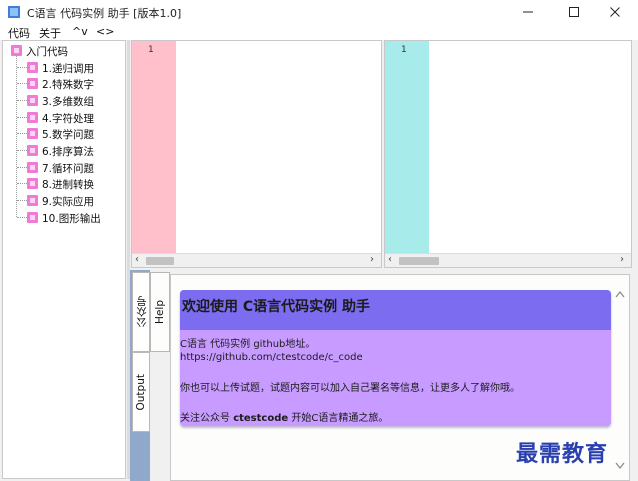 Image resolution: width=638 pixels, height=481 pixels. What do you see at coordinates (271, 357) in the screenshot?
I see `github-url: https://github.com/ctestcode/c_code` at bounding box center [271, 357].